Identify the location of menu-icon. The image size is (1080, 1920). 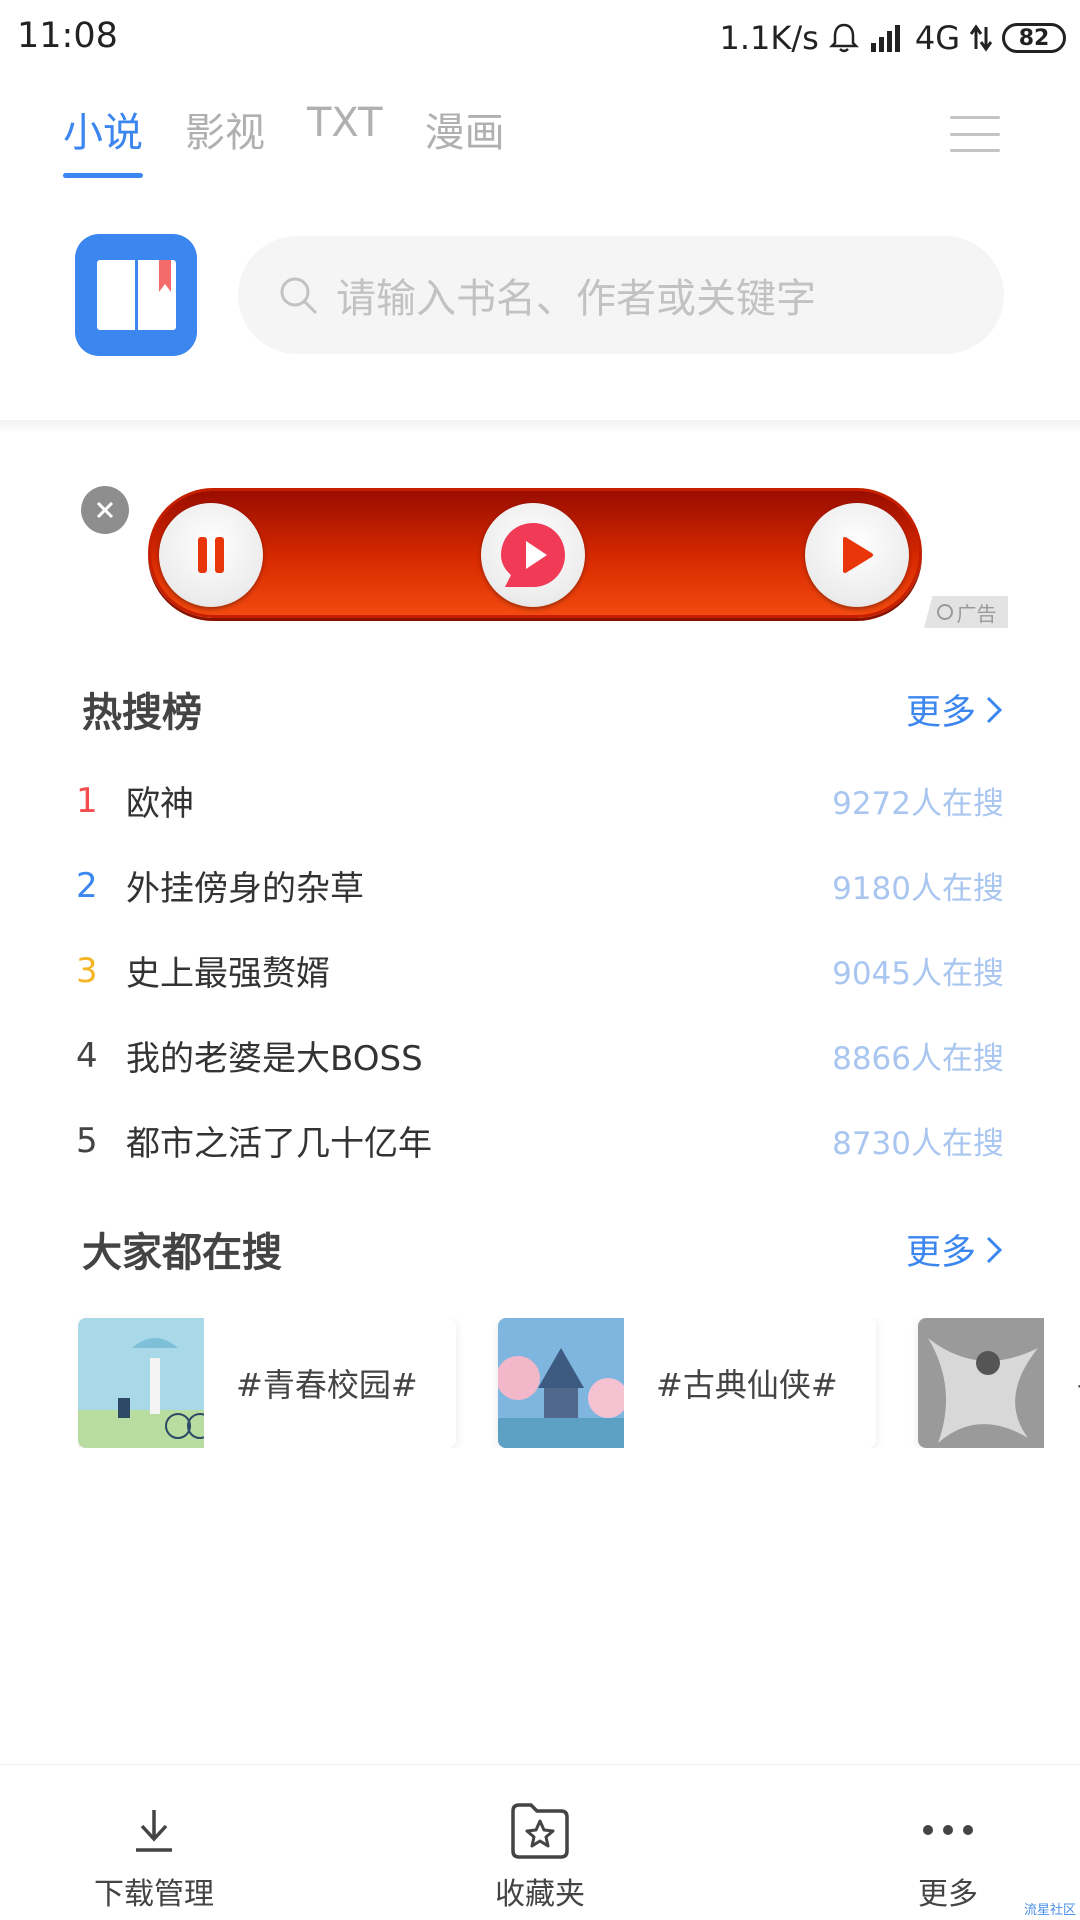
(975, 134).